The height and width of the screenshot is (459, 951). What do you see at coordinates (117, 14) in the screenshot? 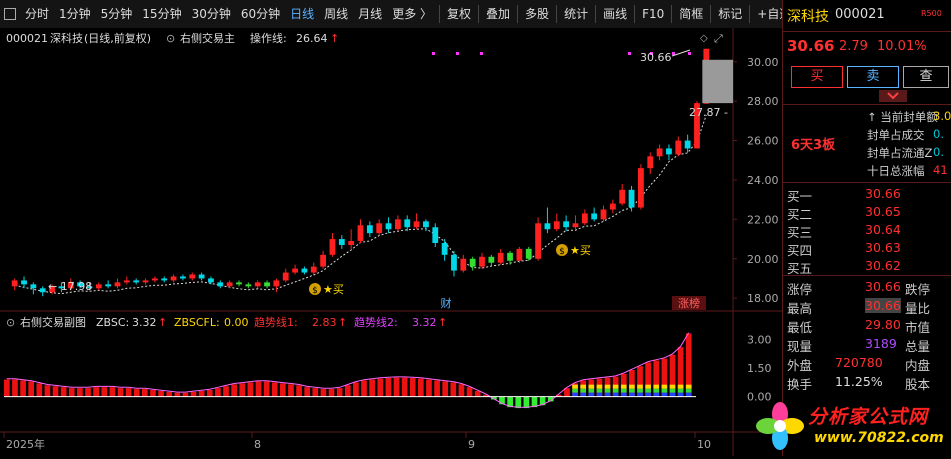
I see `period-tab-2: 5分钟` at bounding box center [117, 14].